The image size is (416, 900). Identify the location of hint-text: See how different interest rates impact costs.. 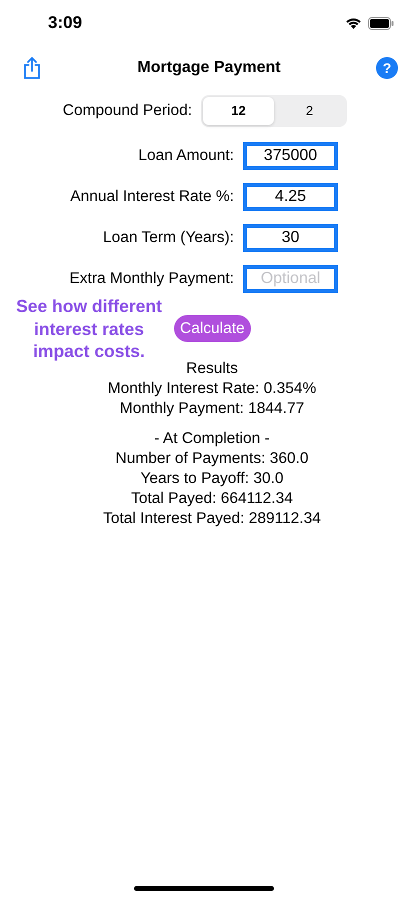
(89, 328).